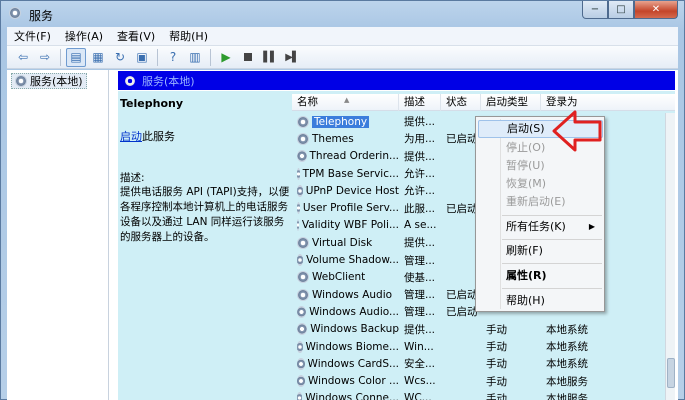 This screenshot has height=400, width=685. What do you see at coordinates (45, 57) in the screenshot?
I see `forward-arrow-icon: ⇨` at bounding box center [45, 57].